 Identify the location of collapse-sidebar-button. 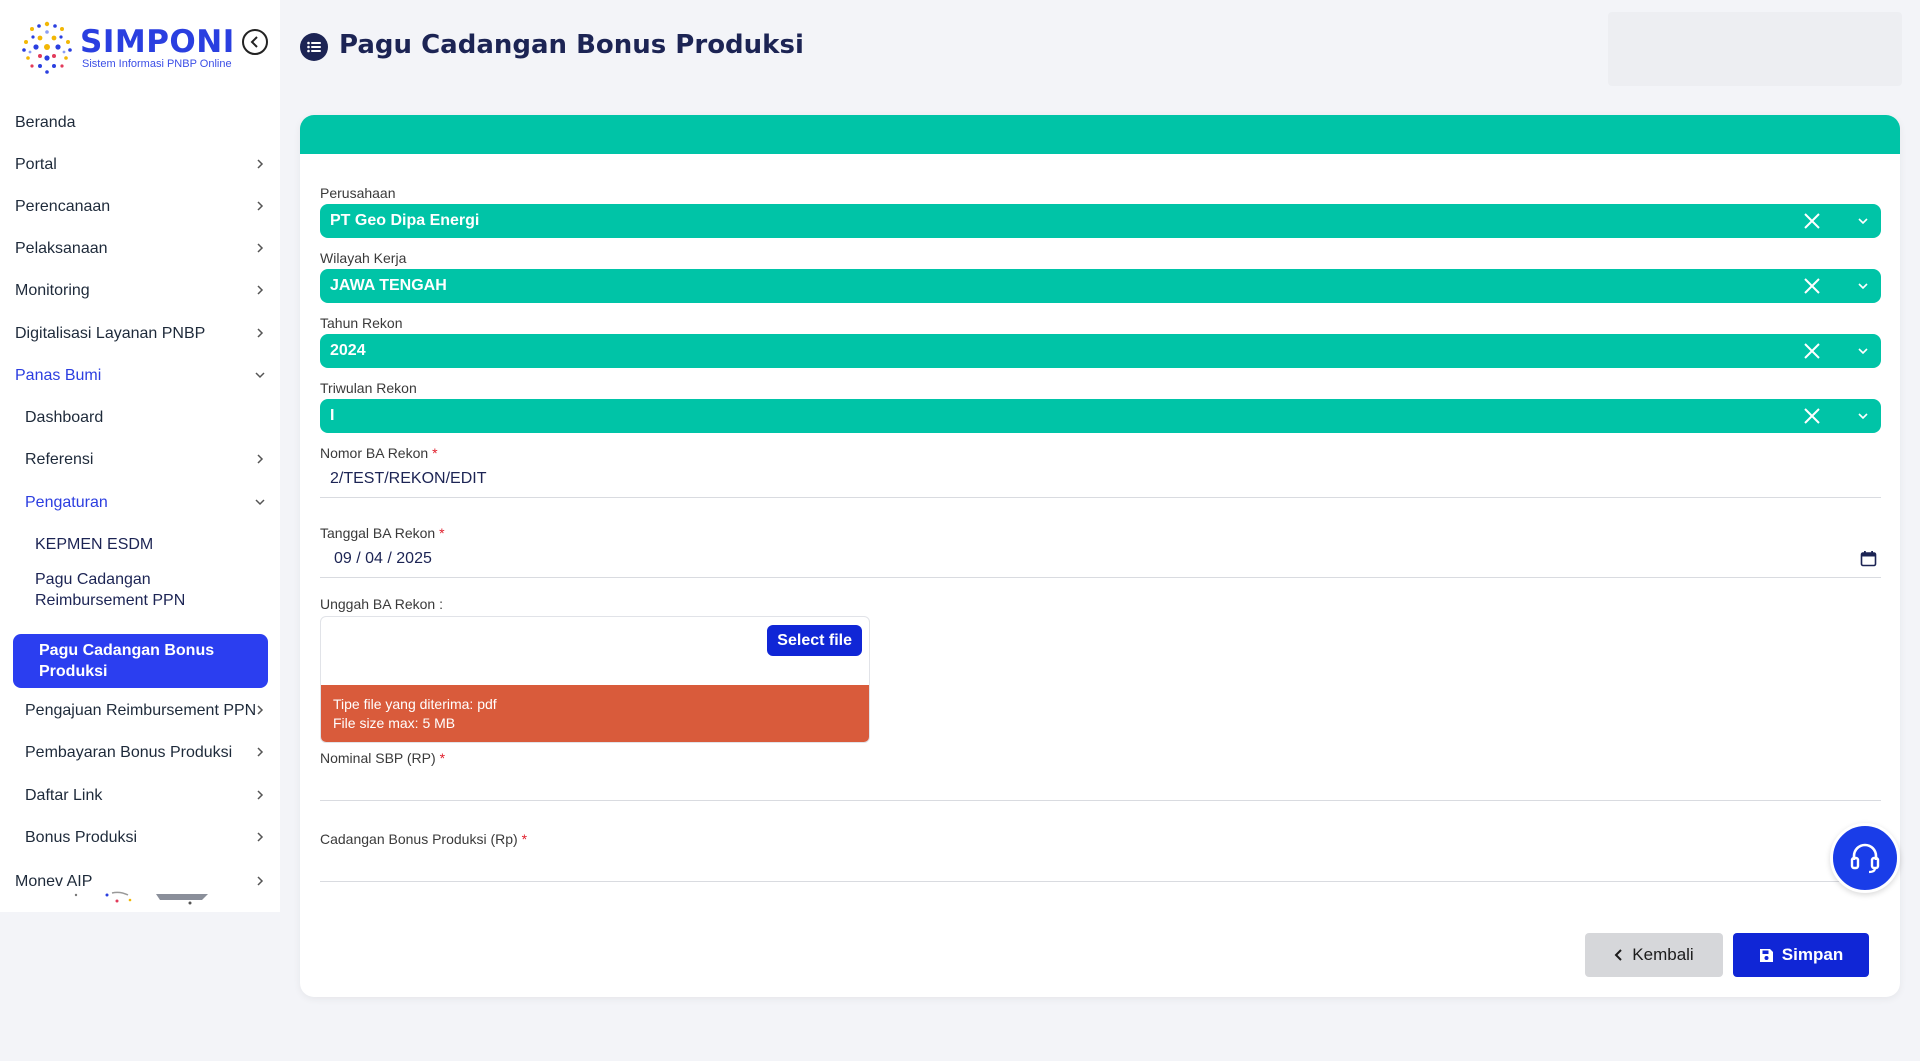
(255, 42).